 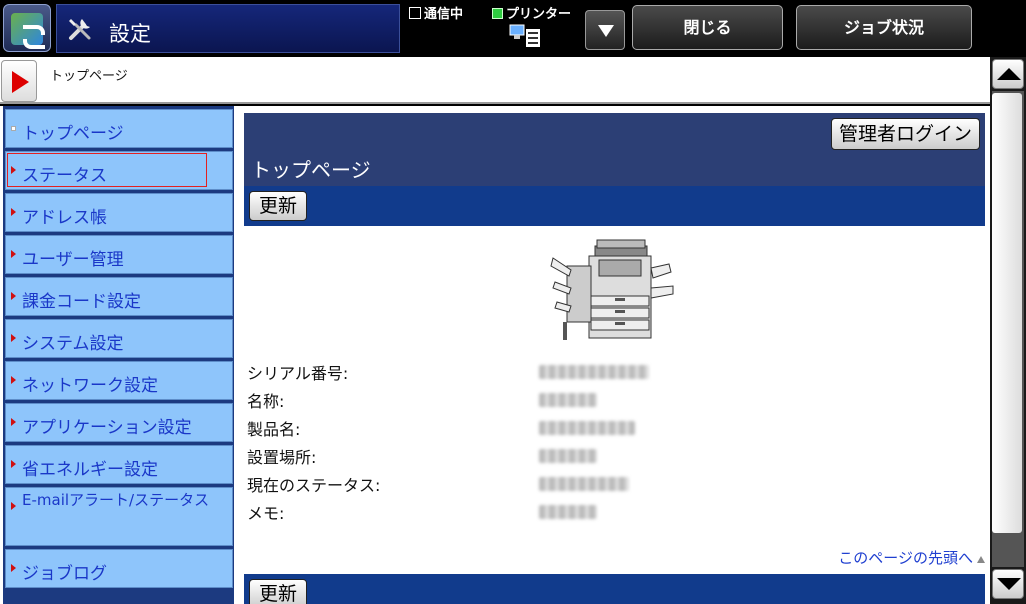 I want to click on home-button, so click(x=27, y=28).